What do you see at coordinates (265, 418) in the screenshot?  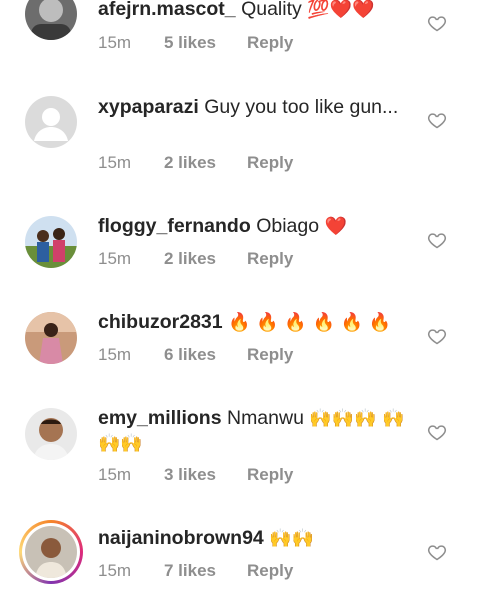 I see `comment-text: Nmanwu` at bounding box center [265, 418].